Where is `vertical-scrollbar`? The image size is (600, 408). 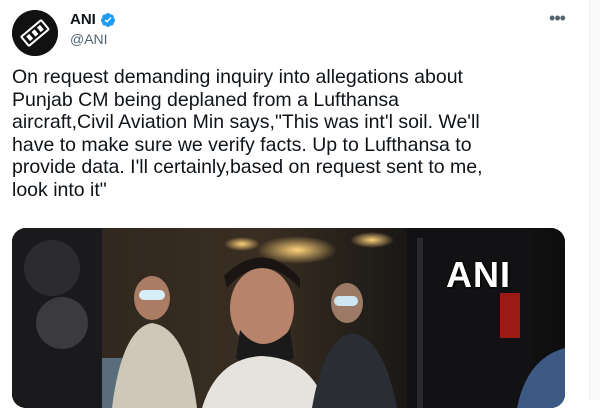
vertical-scrollbar is located at coordinates (594, 200).